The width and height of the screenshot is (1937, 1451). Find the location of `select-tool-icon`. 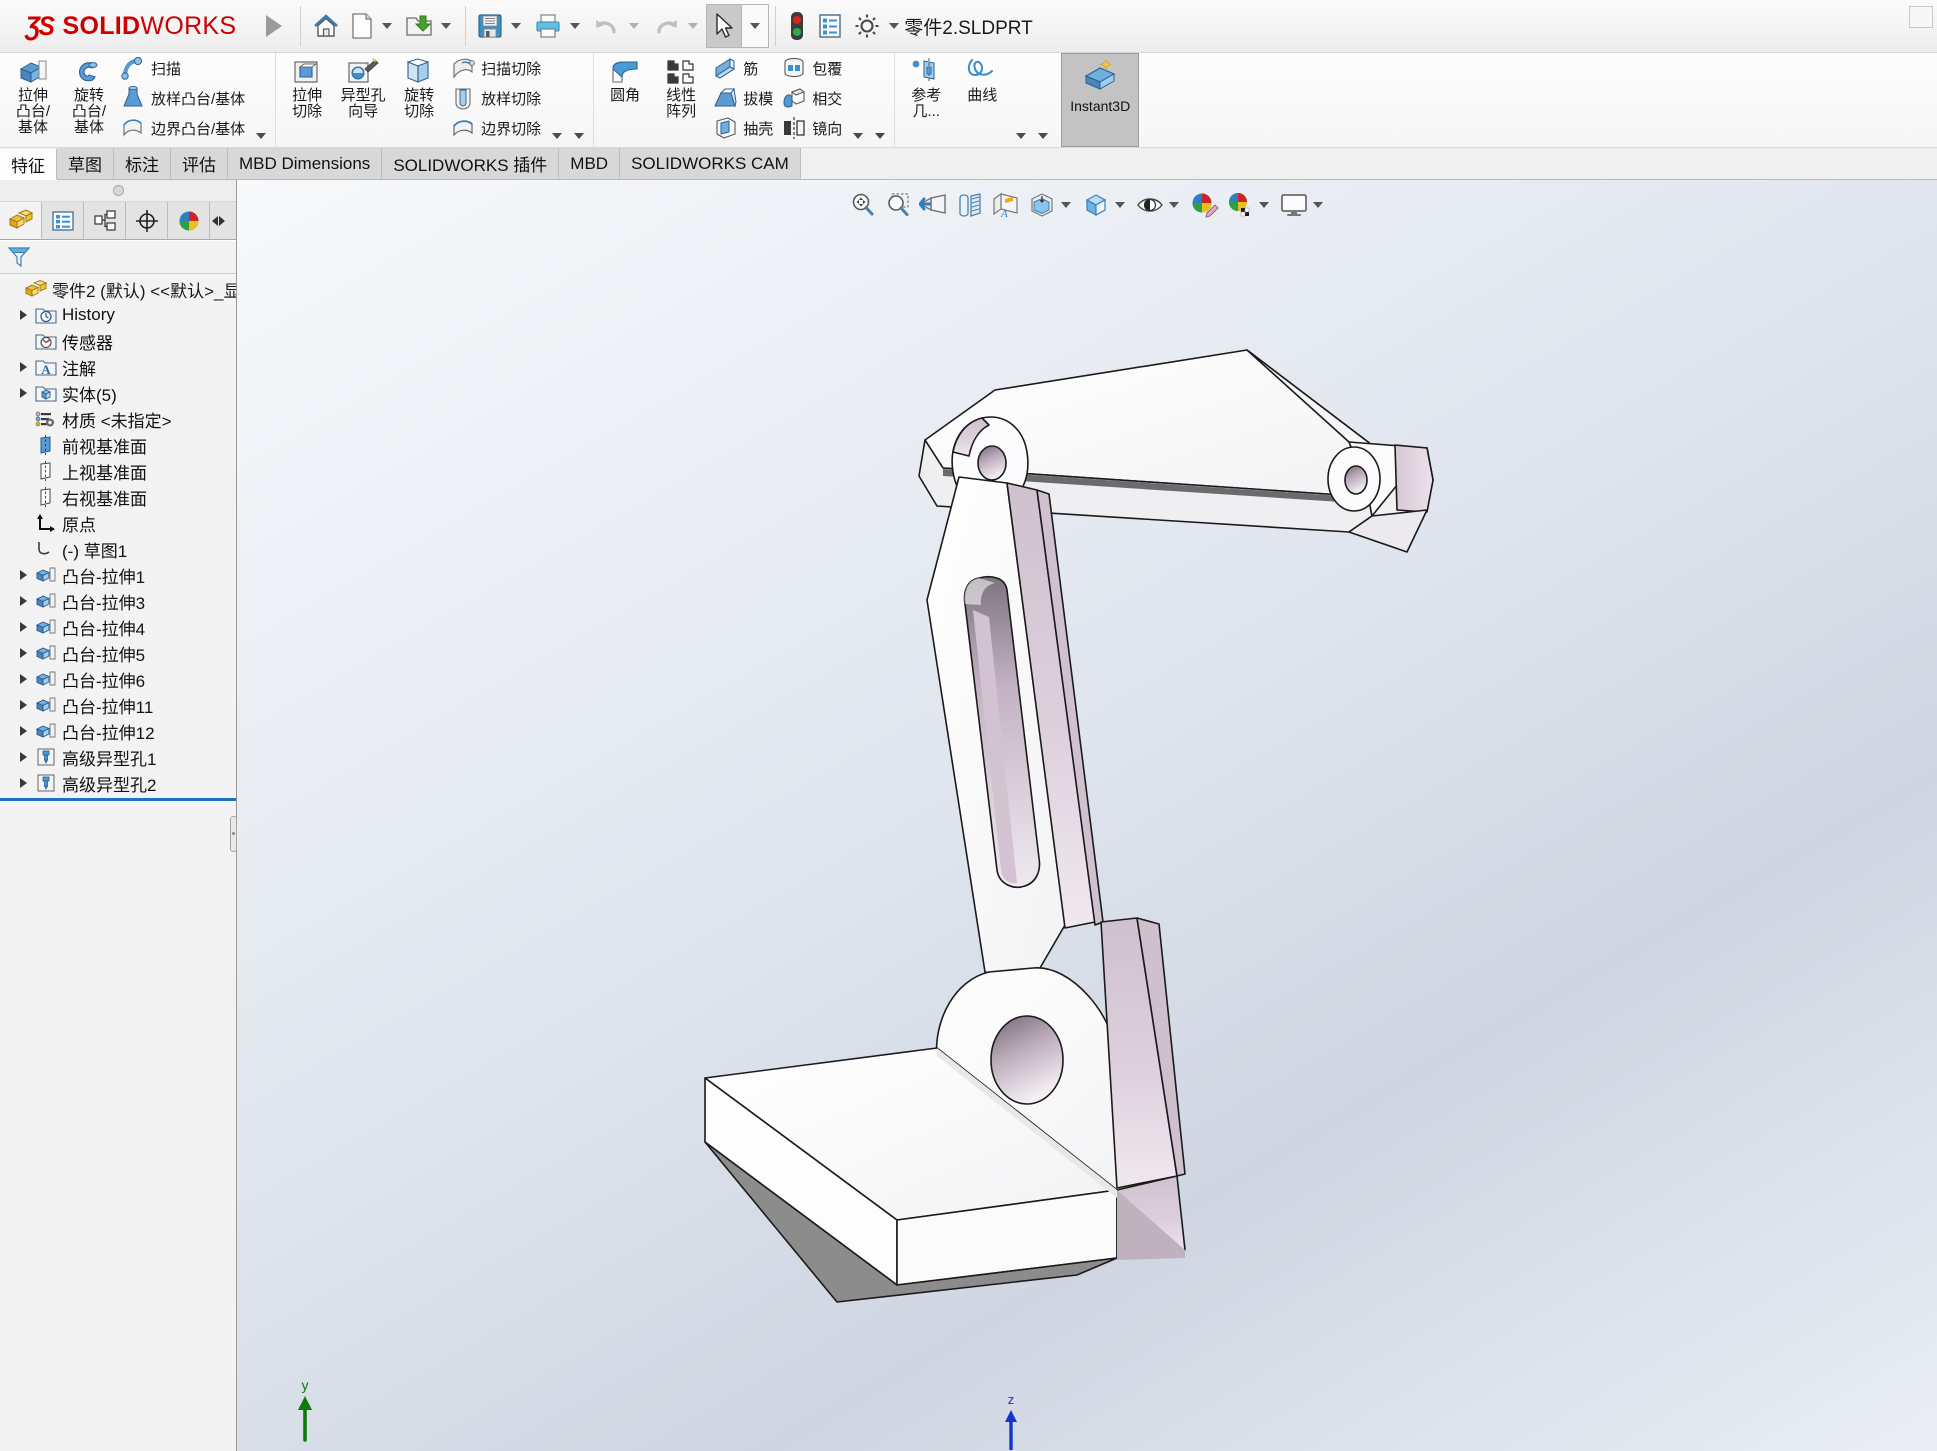

select-tool-icon is located at coordinates (724, 26).